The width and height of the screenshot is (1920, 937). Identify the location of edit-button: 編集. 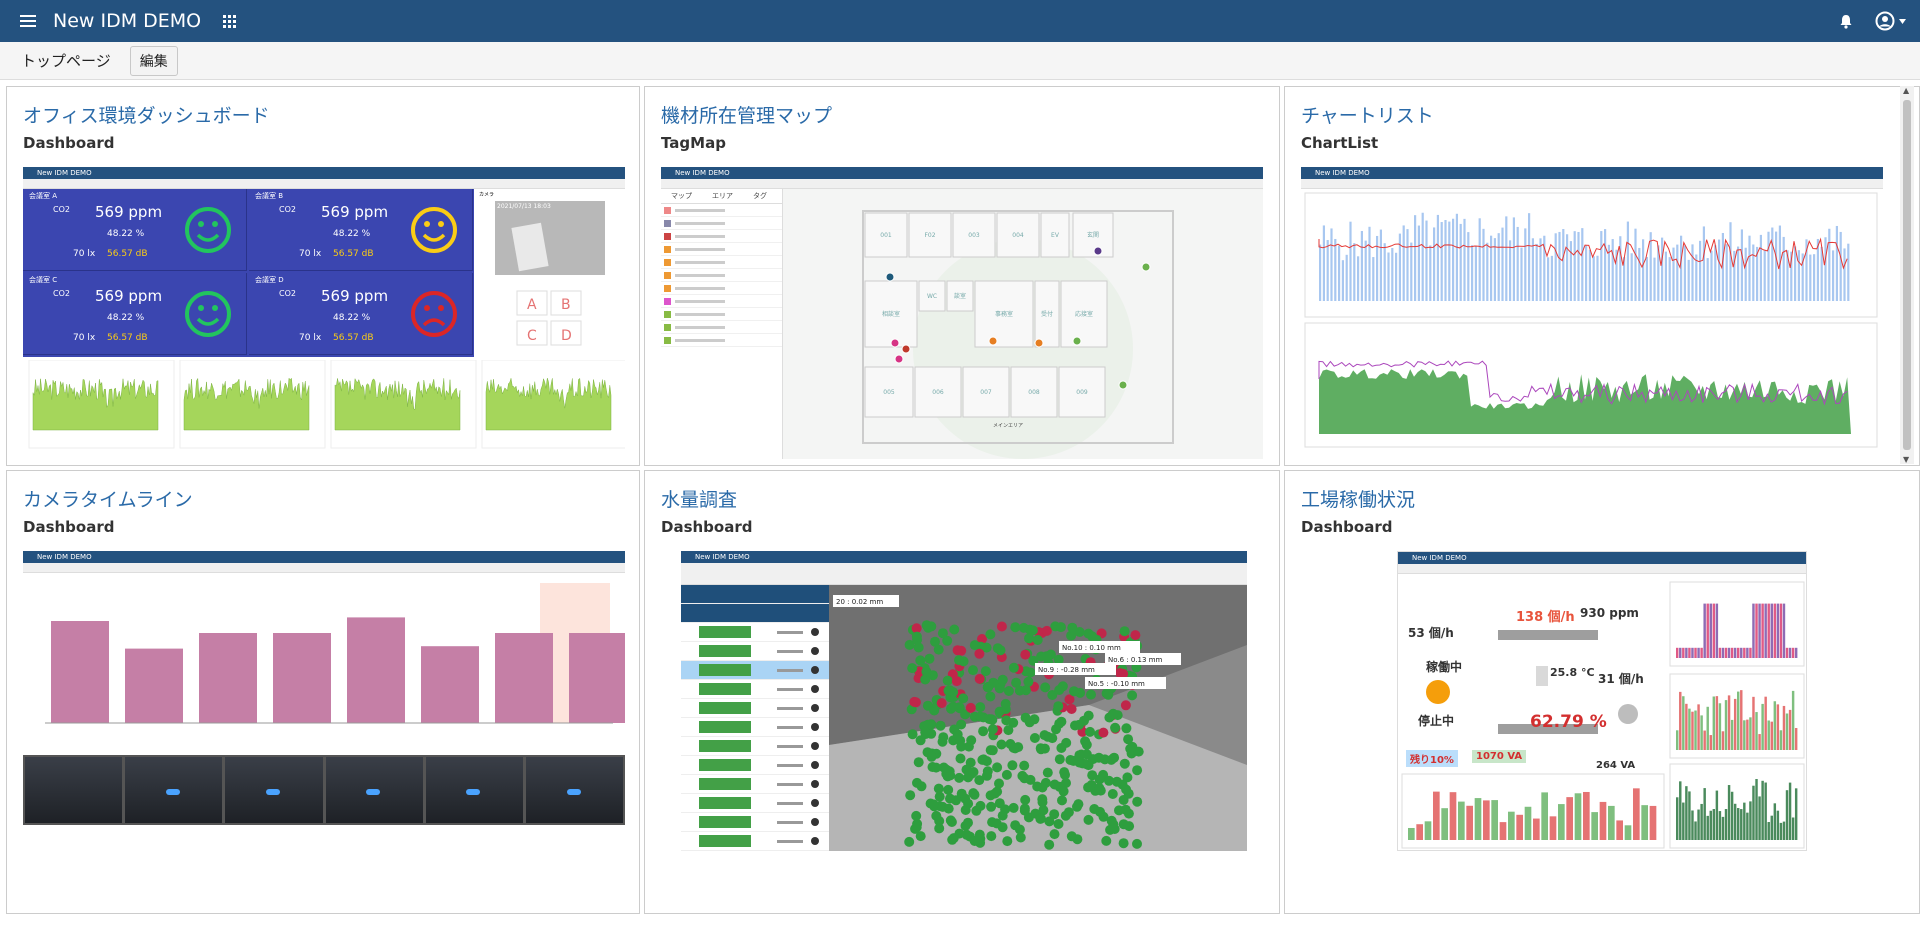
(153, 60).